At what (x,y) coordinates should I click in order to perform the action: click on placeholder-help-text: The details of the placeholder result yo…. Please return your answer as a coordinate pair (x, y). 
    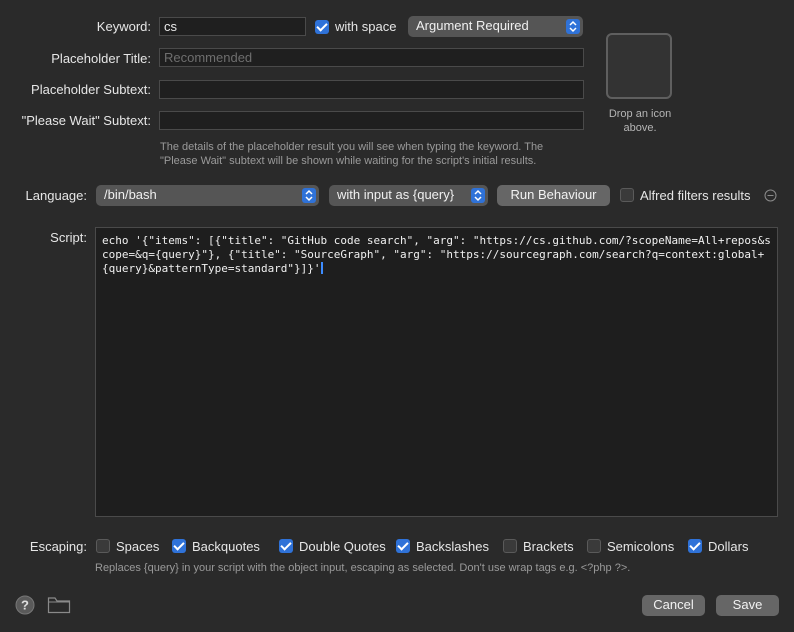
    Looking at the image, I should click on (352, 154).